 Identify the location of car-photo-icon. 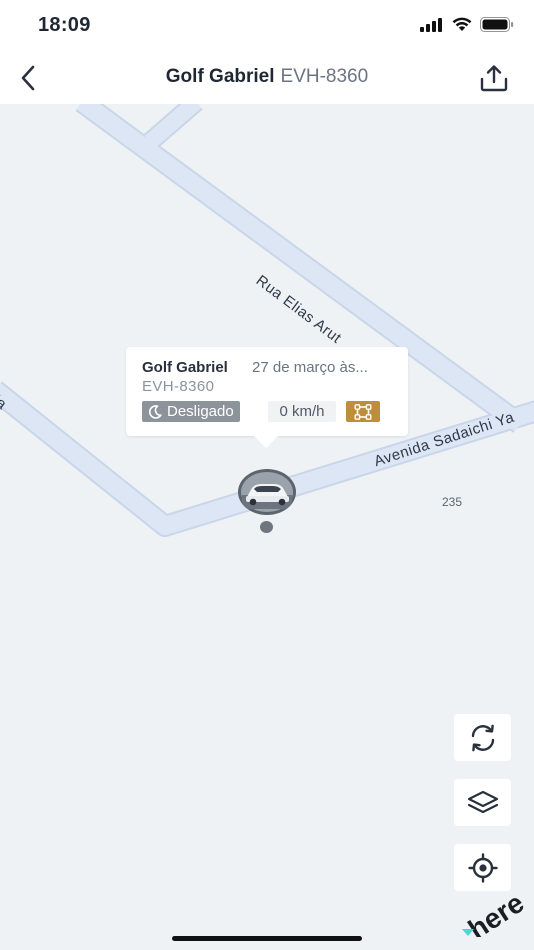
(267, 492).